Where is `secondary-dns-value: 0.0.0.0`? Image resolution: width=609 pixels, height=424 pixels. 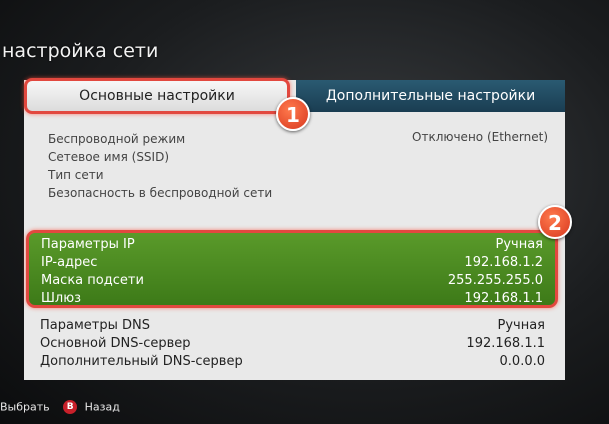 secondary-dns-value: 0.0.0.0 is located at coordinates (522, 361).